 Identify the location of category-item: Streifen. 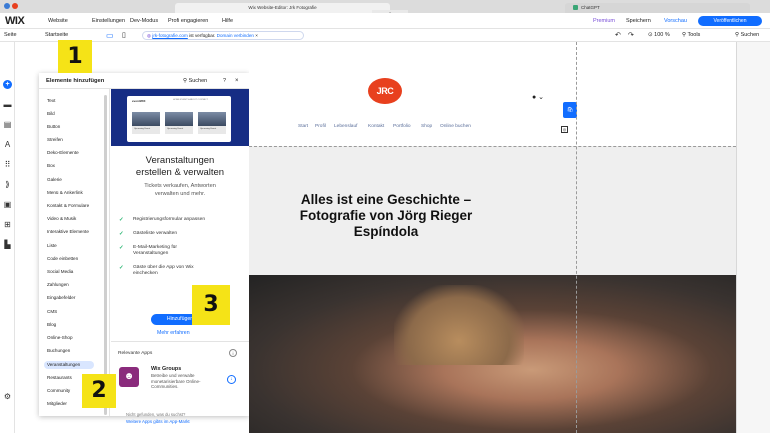
(55, 139).